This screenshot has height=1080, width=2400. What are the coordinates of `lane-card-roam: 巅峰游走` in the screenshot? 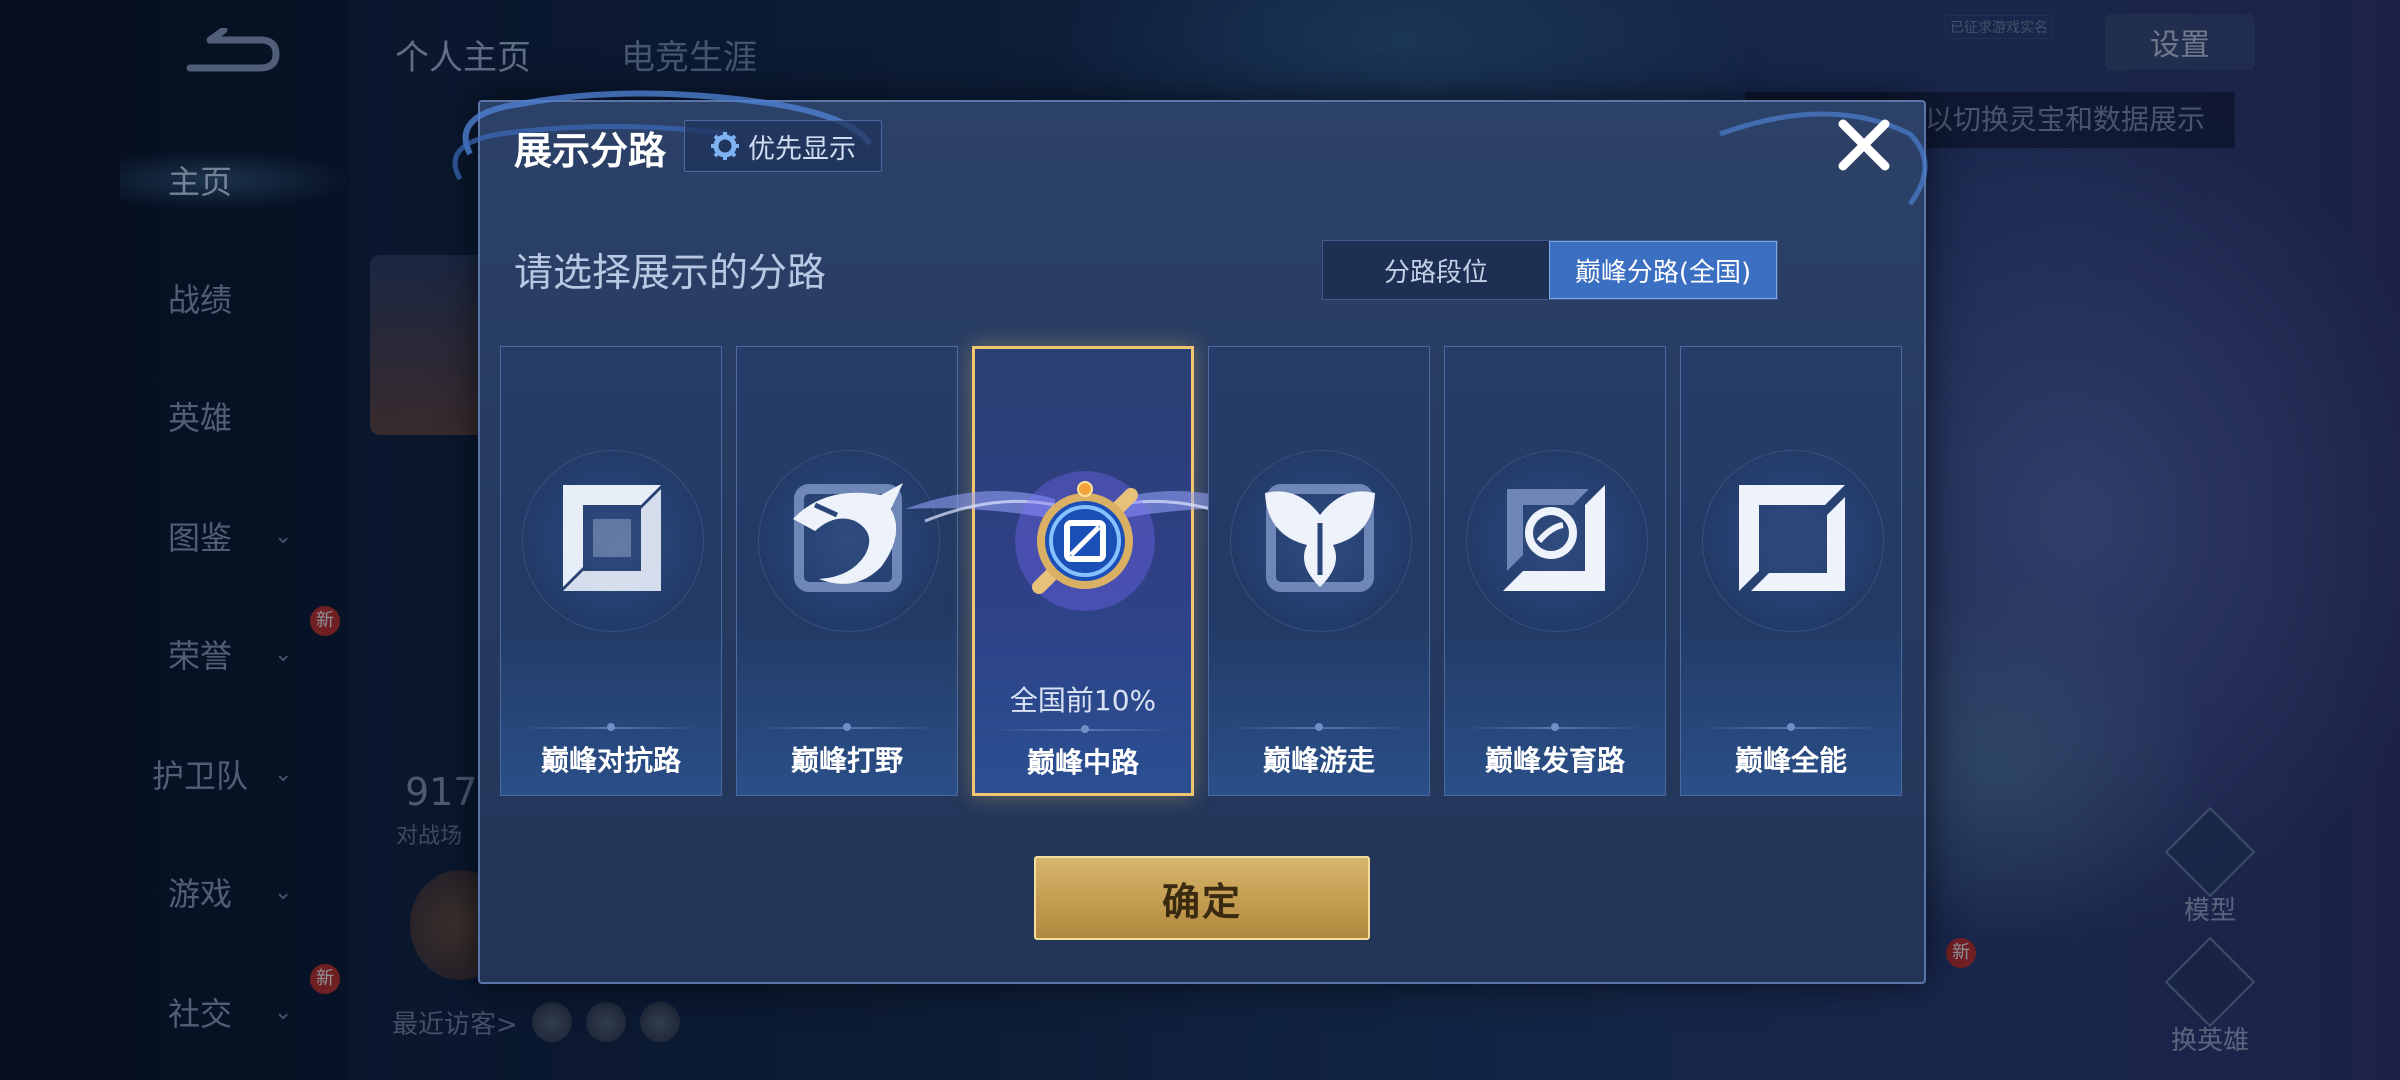 It's located at (1319, 571).